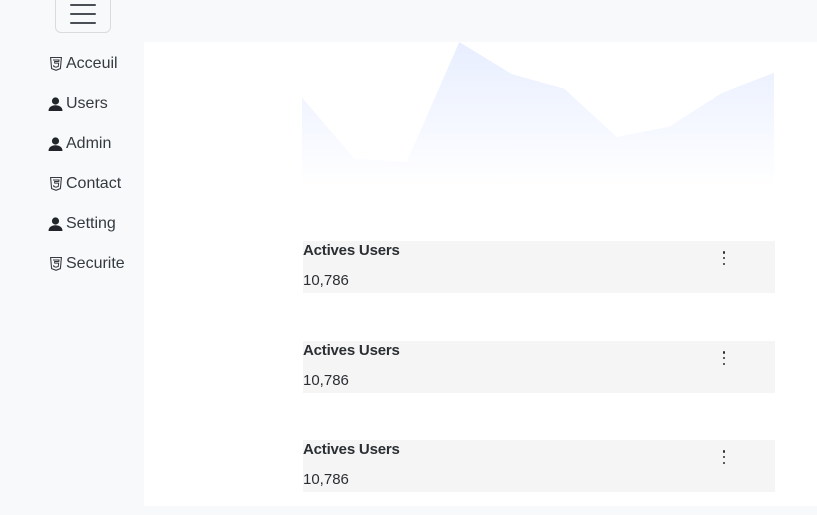 The width and height of the screenshot is (817, 515). I want to click on sidebar-item-label: Contact, so click(94, 183).